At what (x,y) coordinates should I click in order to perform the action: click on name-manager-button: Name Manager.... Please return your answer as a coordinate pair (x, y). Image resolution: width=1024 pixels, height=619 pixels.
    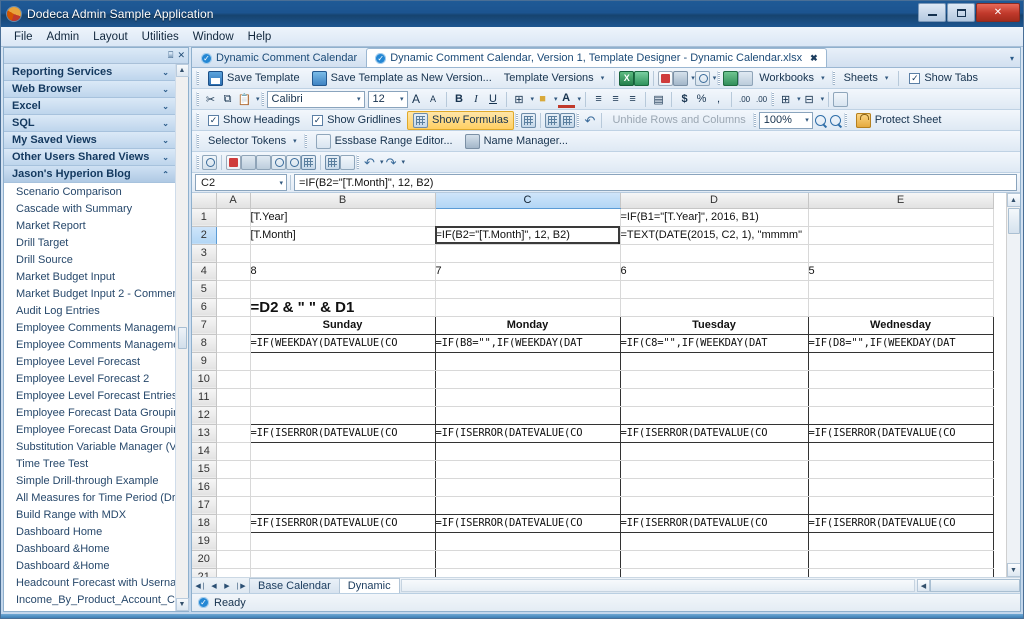
    Looking at the image, I should click on (516, 141).